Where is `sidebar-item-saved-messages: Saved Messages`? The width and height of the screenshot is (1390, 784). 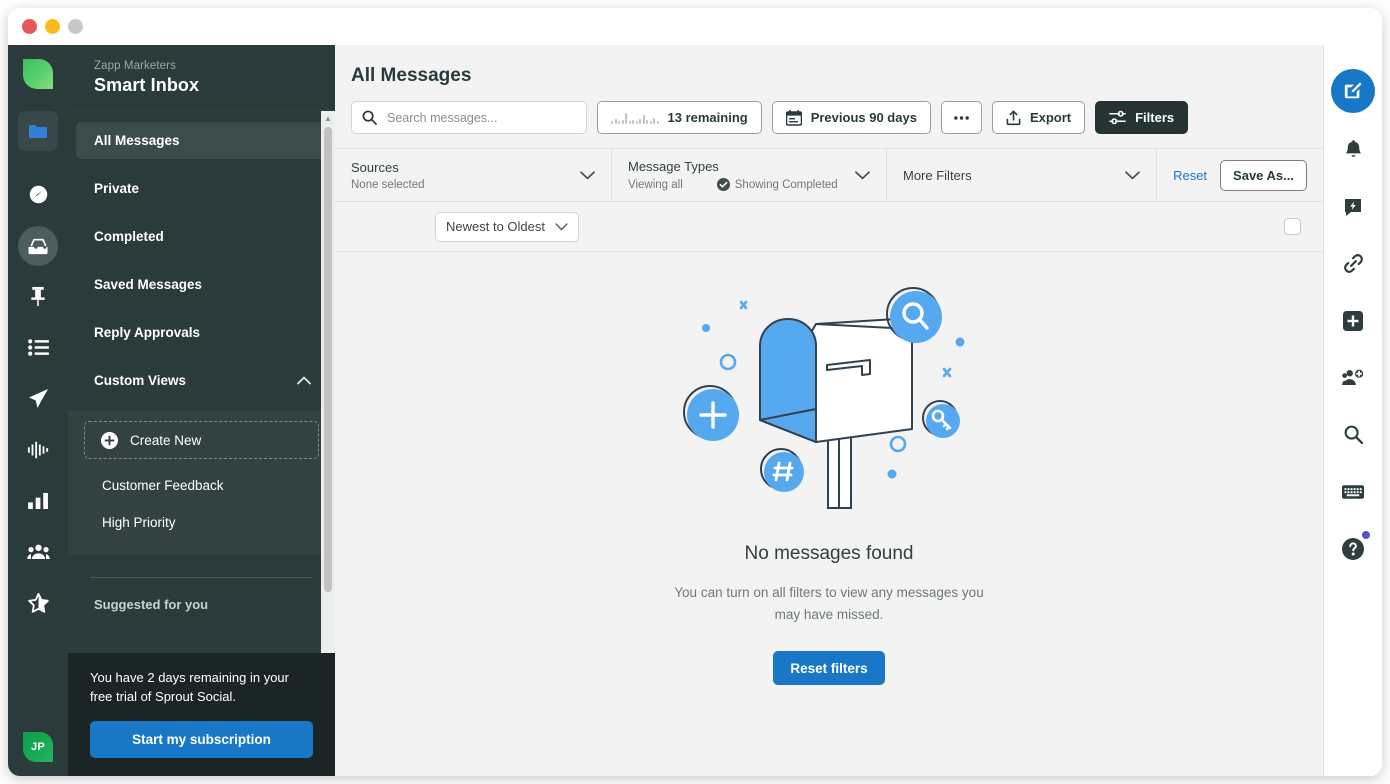 sidebar-item-saved-messages: Saved Messages is located at coordinates (201, 284).